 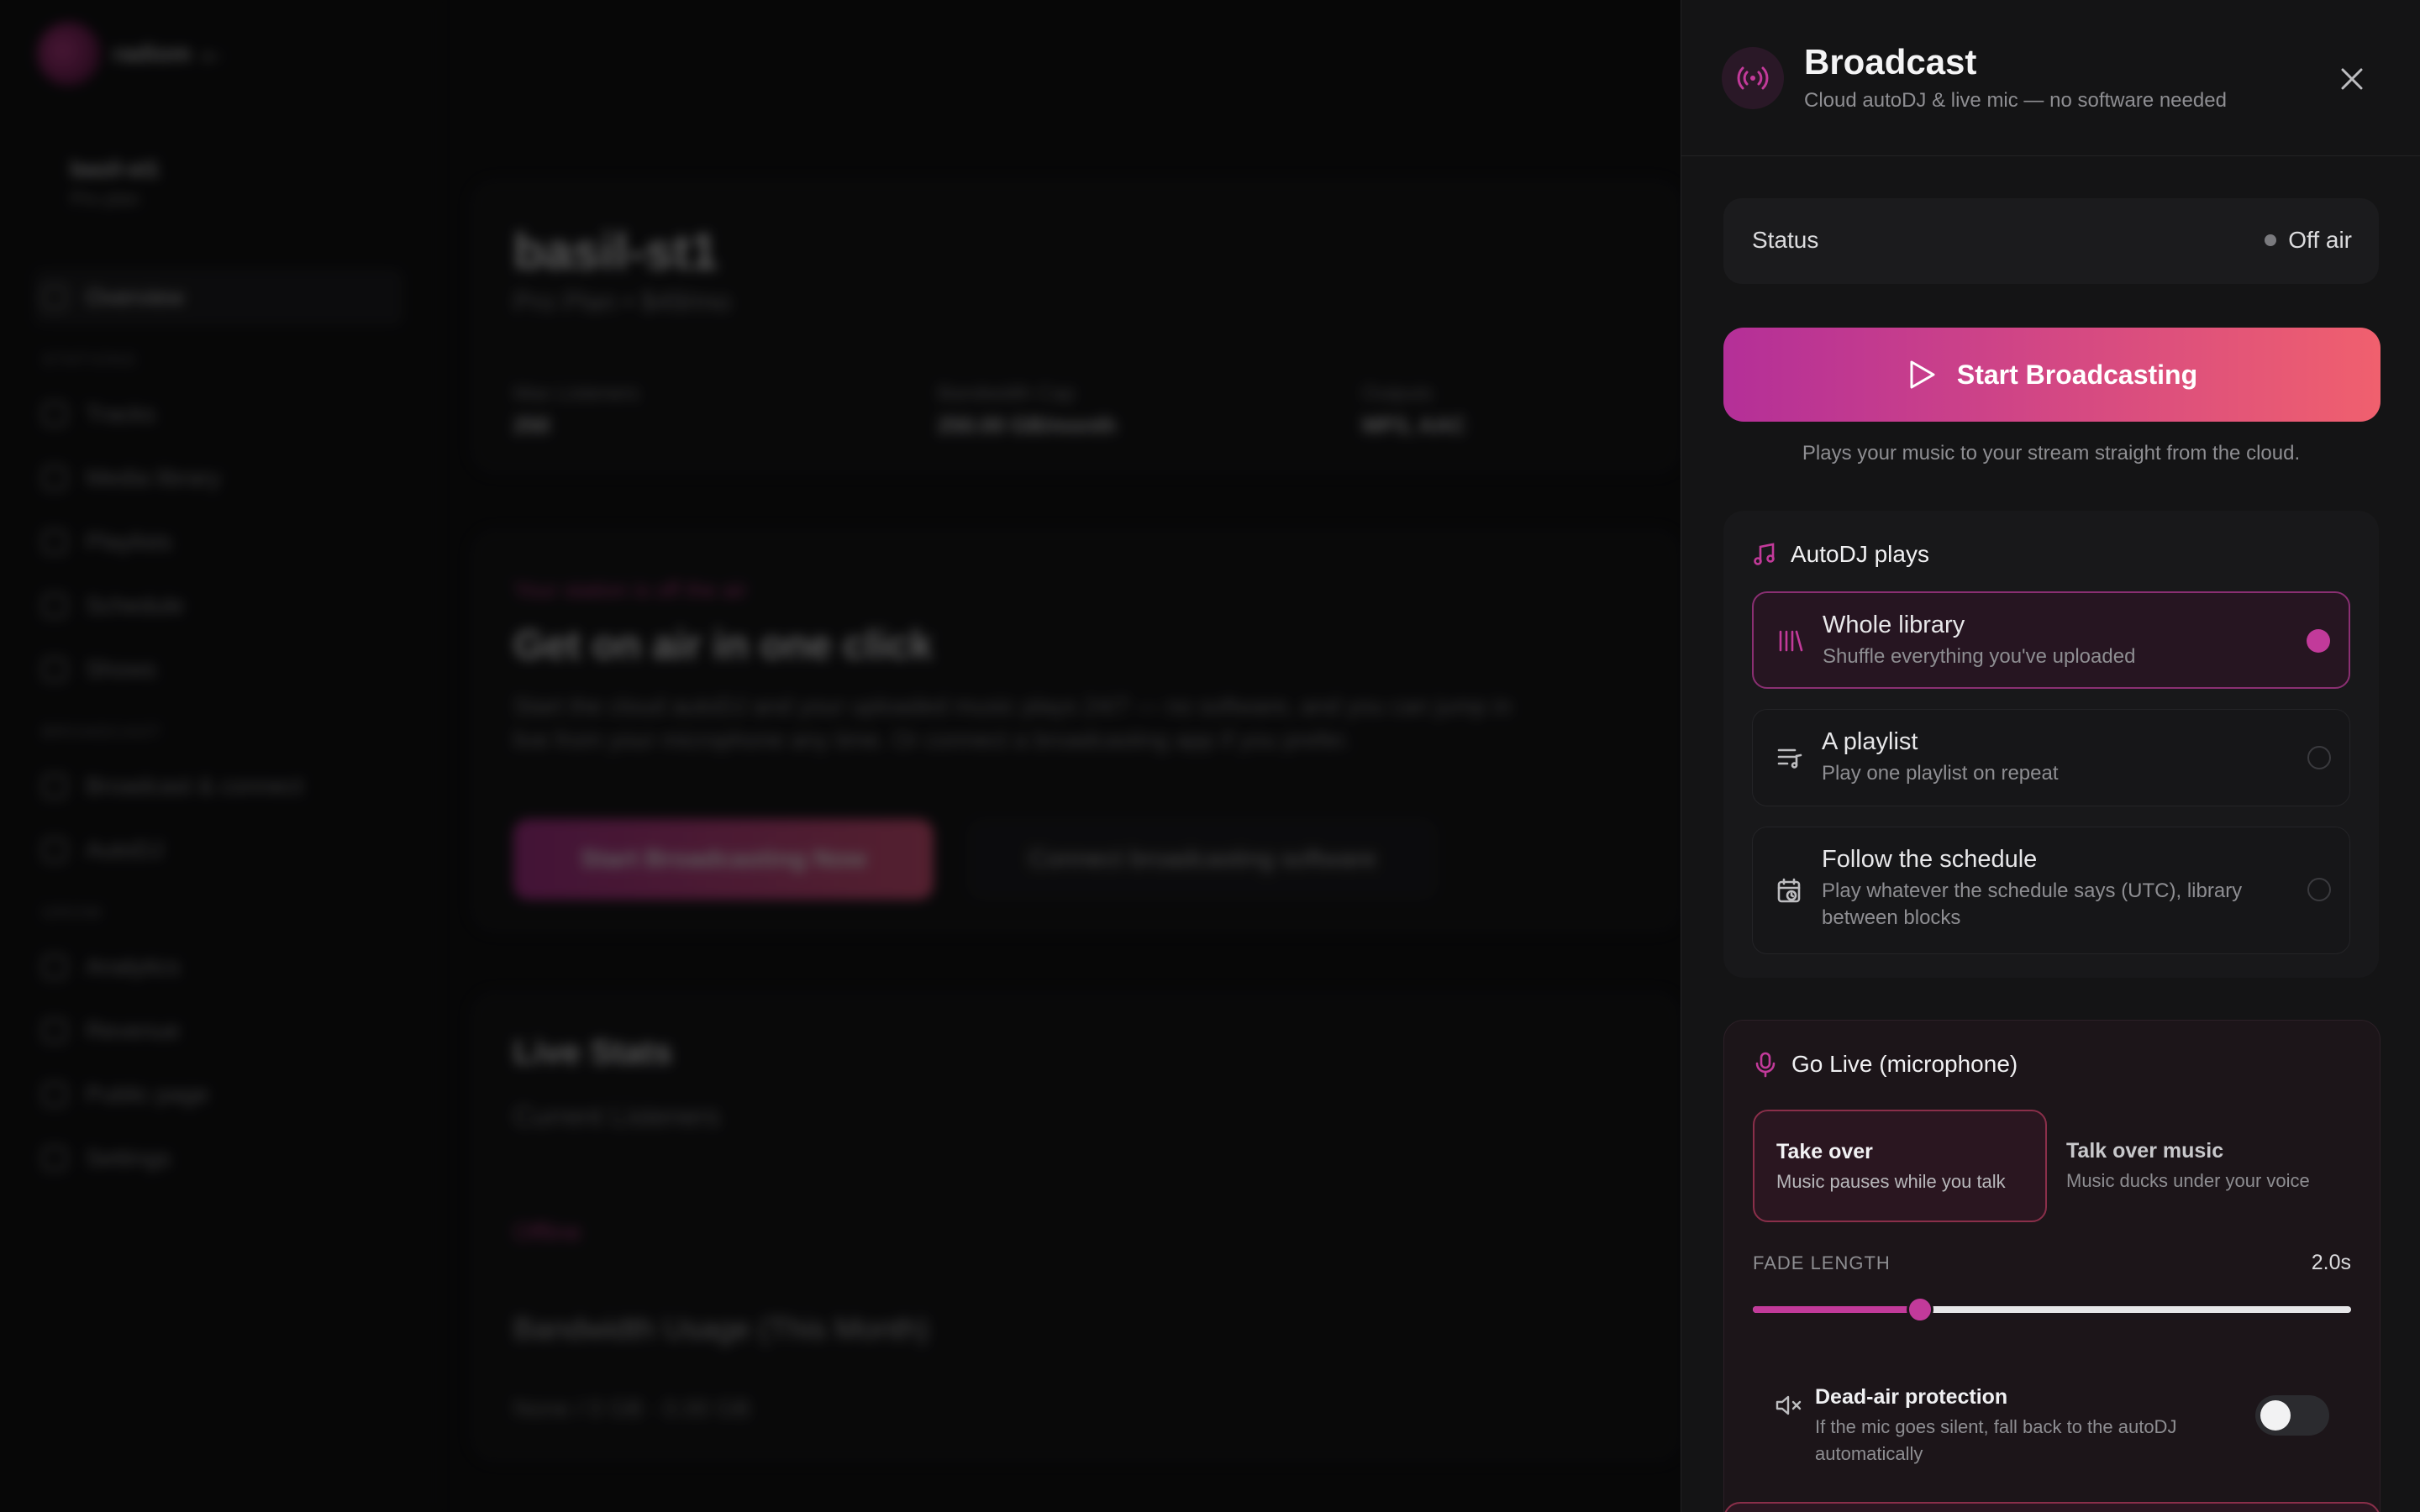 I want to click on go-live-title-text: Go Live (microphone), so click(x=1905, y=1064).